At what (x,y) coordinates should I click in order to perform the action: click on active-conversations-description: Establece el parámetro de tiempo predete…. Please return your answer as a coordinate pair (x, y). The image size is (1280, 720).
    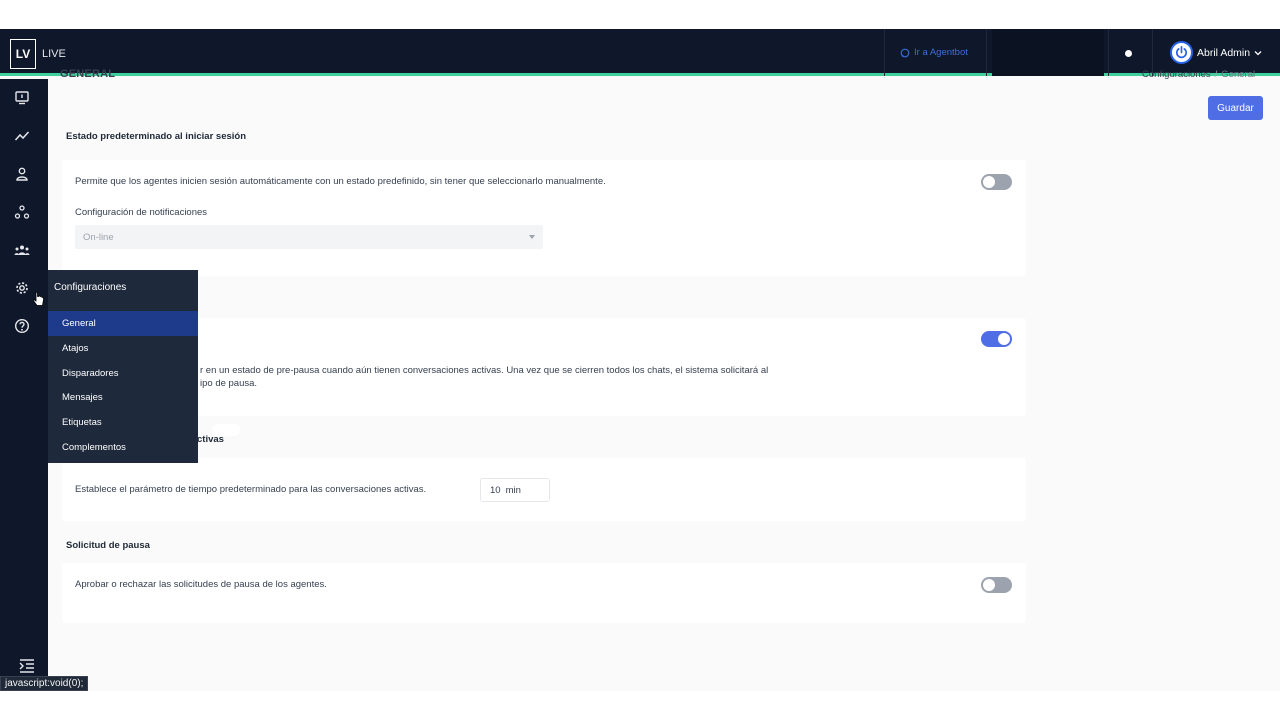
    Looking at the image, I should click on (251, 489).